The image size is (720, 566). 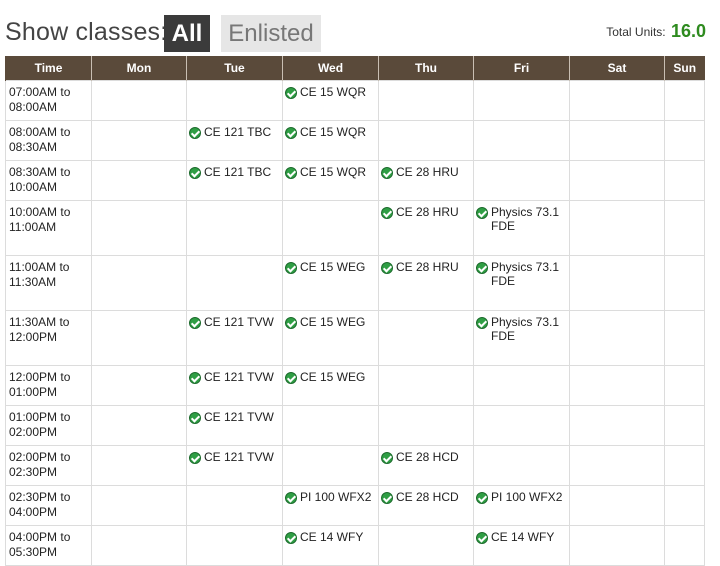 What do you see at coordinates (234, 140) in the screenshot?
I see `schedule-cell-tue: CE 121 TBC` at bounding box center [234, 140].